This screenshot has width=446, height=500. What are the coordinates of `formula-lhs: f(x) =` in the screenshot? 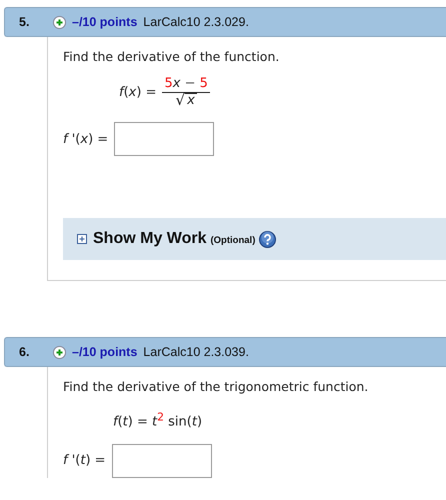 It's located at (137, 92).